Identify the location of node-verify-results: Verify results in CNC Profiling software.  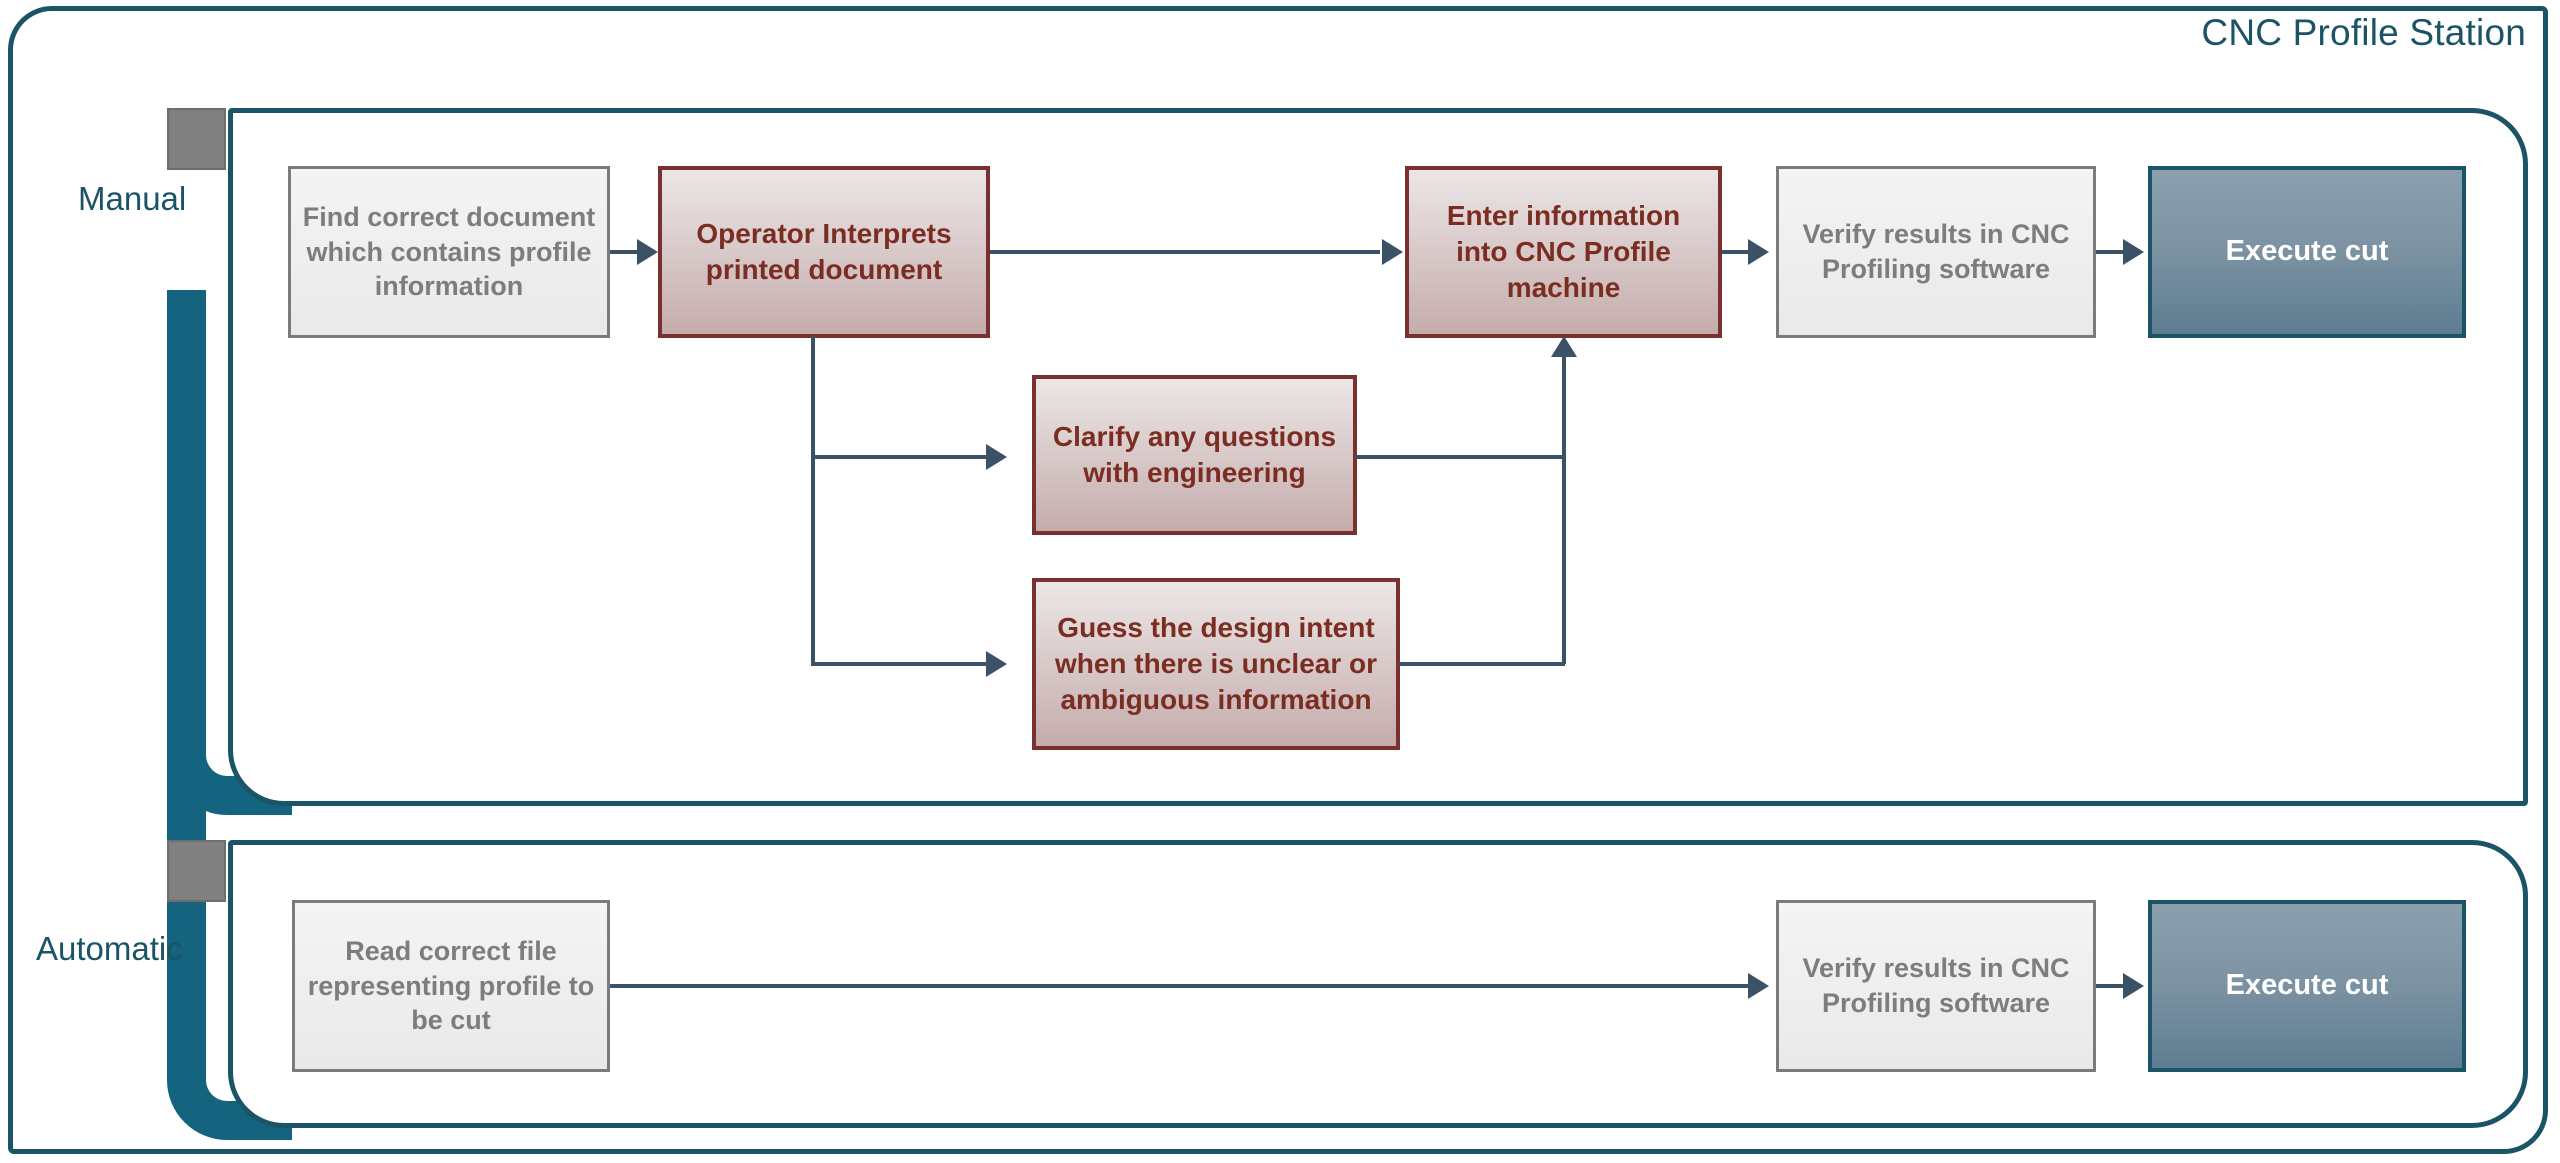
(1936, 252).